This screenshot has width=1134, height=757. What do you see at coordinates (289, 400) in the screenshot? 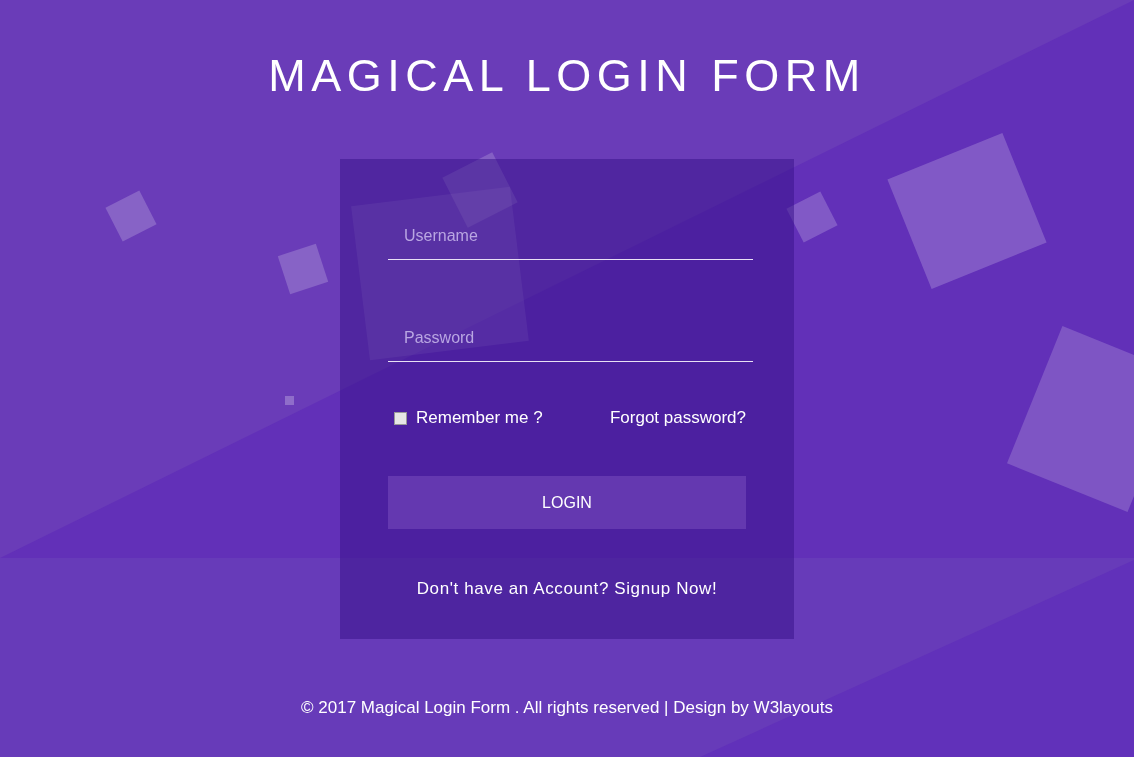
I see `floating-square` at bounding box center [289, 400].